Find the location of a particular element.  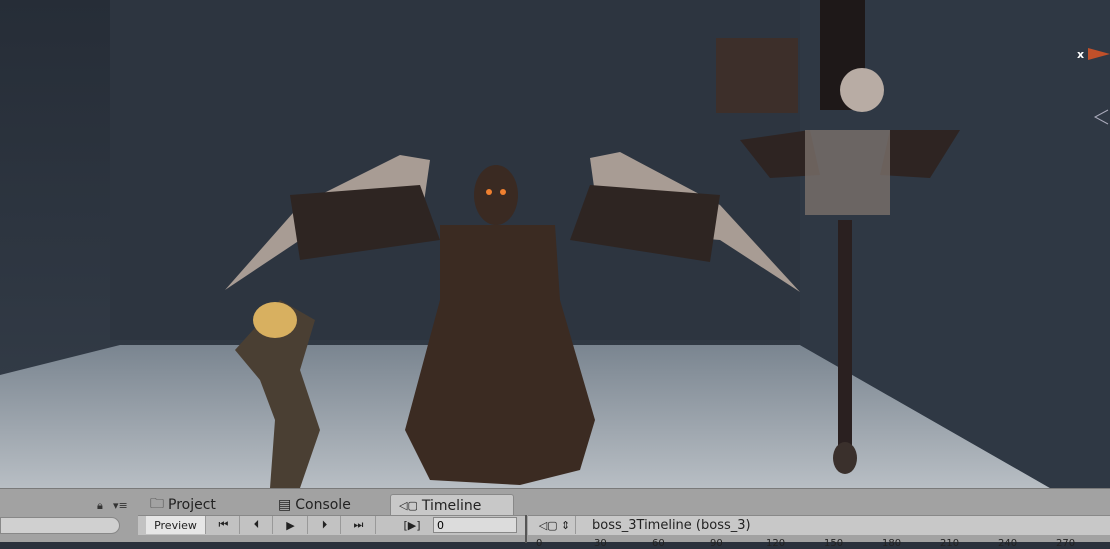

track-add-dropdown: ◁▢ ⇕ is located at coordinates (555, 525).